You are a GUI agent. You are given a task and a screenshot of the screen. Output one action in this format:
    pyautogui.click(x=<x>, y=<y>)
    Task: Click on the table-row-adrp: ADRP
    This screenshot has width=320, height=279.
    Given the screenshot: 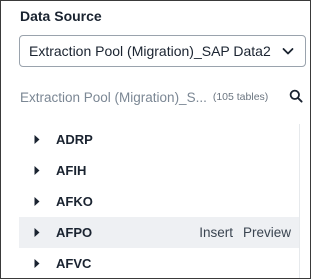 What is the action you would take?
    pyautogui.click(x=159, y=139)
    